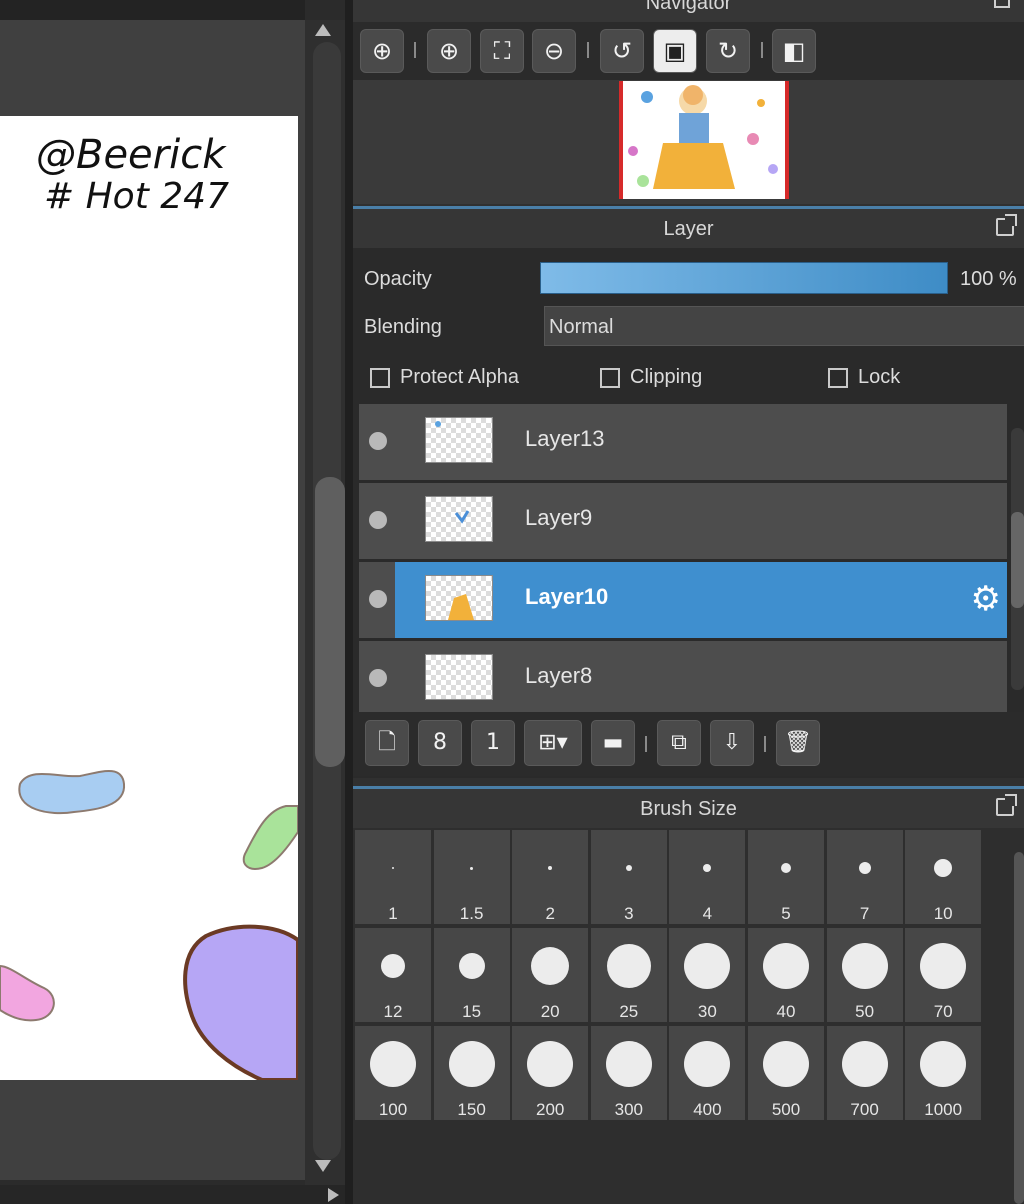 The width and height of the screenshot is (1024, 1204). I want to click on brush-size-cell: 150, so click(471, 1073).